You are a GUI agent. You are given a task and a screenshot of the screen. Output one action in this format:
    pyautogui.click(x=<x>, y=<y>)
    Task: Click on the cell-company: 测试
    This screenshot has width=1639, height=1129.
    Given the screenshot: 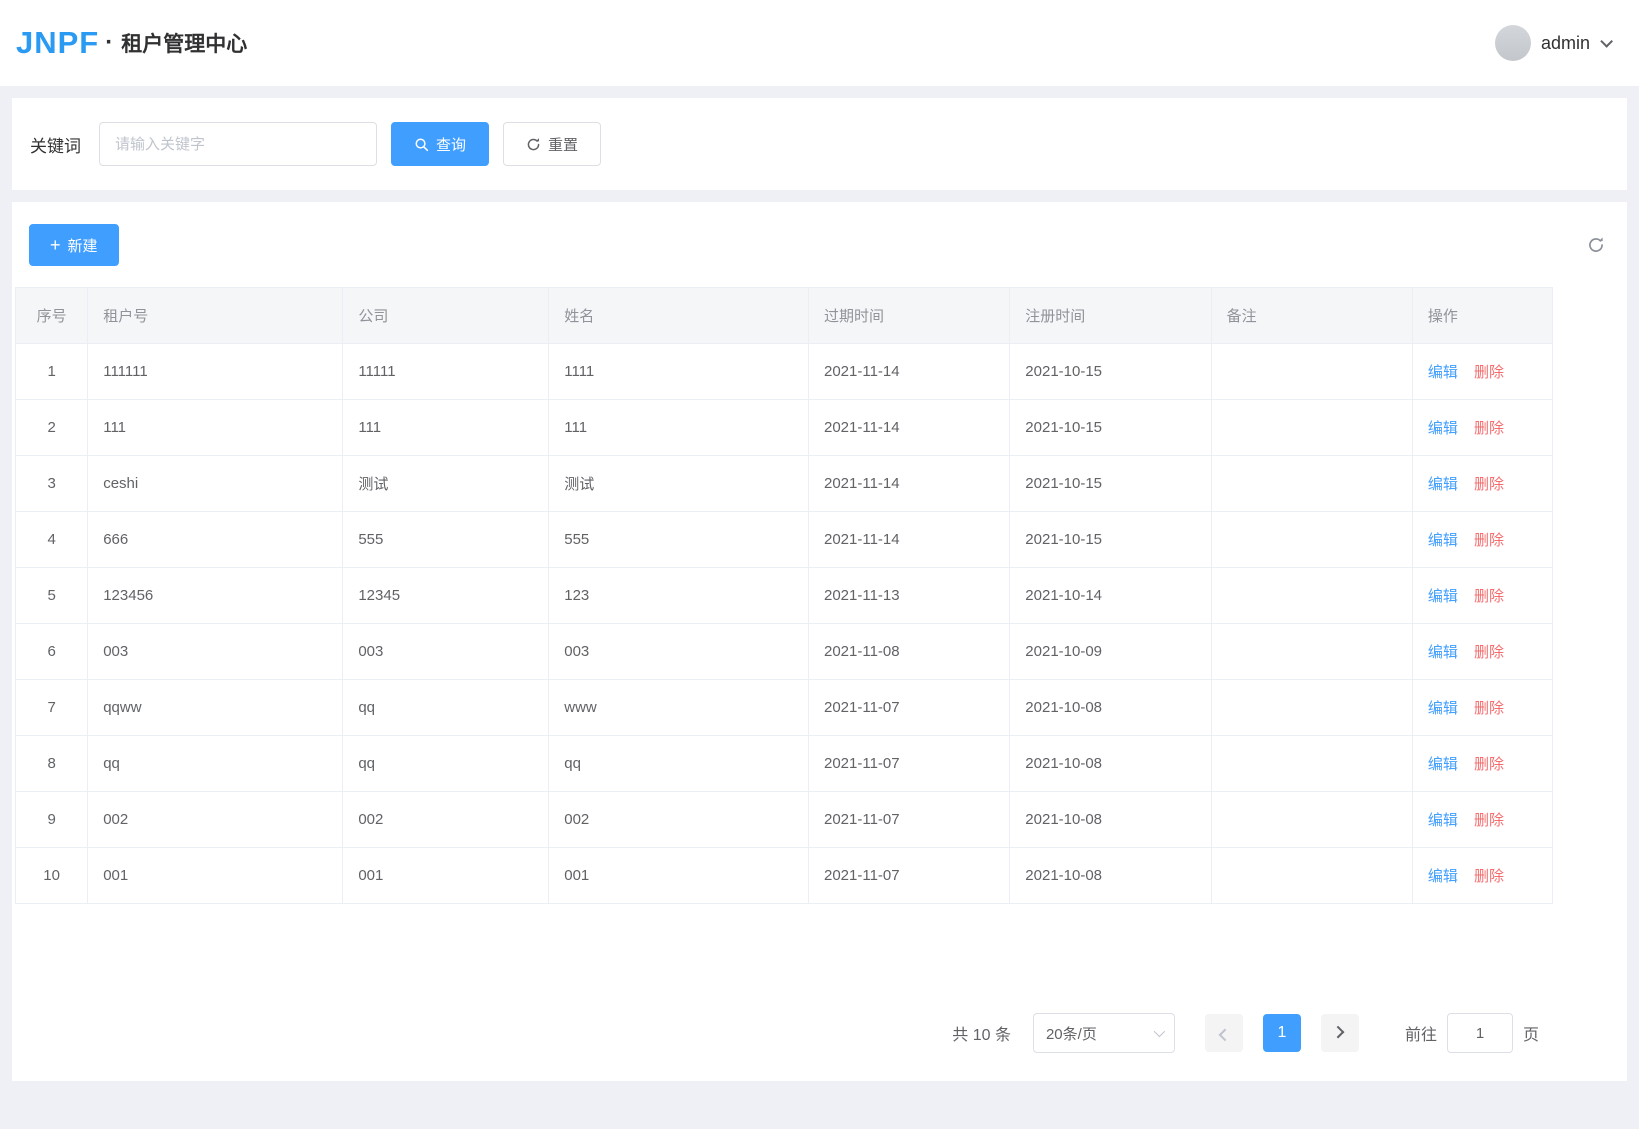 What is the action you would take?
    pyautogui.click(x=446, y=483)
    